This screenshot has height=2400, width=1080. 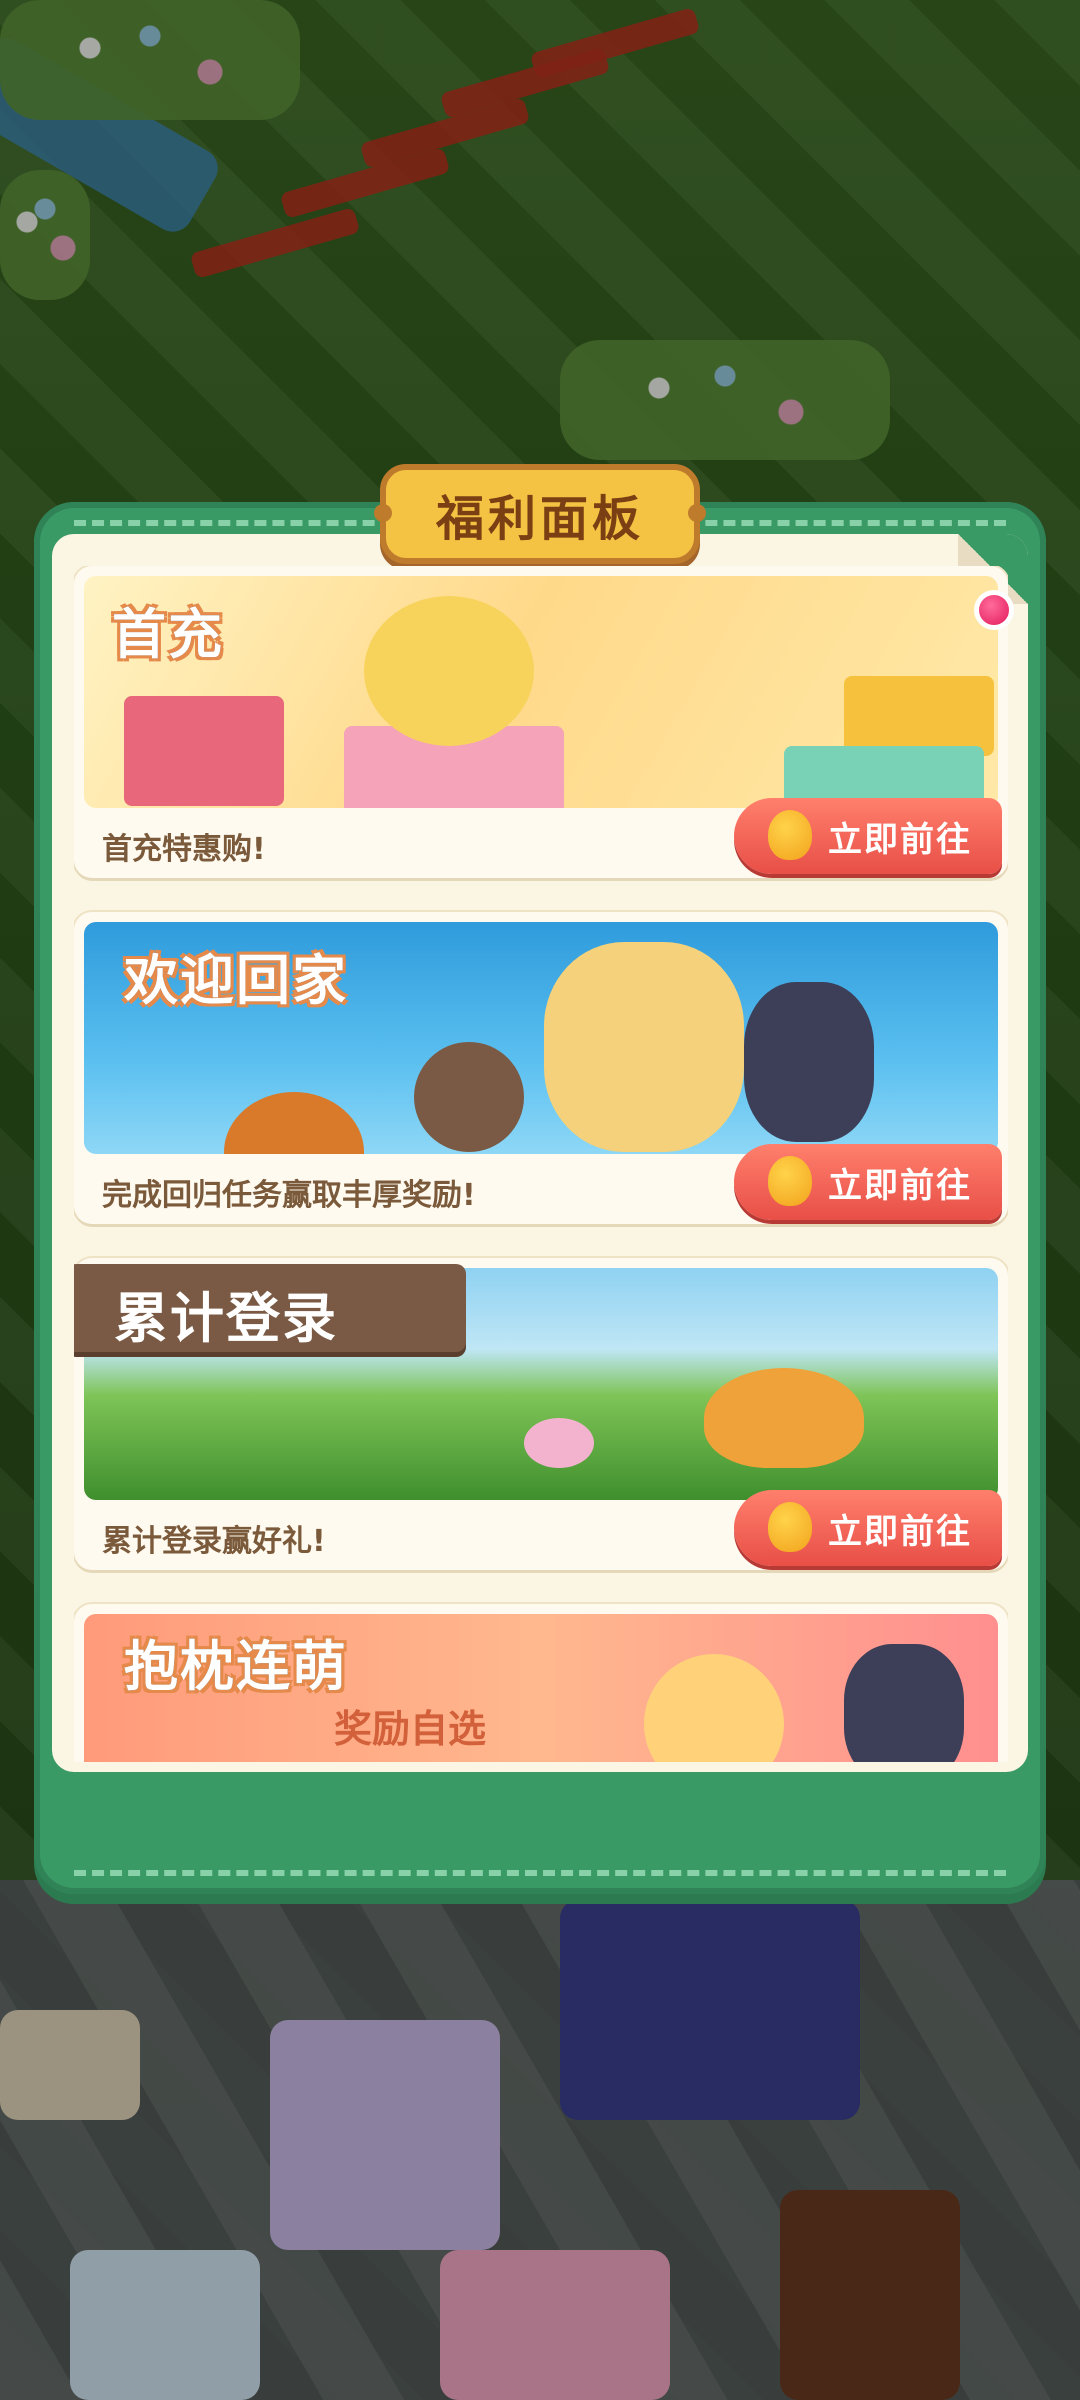 I want to click on stitch-decoration, so click(x=540, y=1873).